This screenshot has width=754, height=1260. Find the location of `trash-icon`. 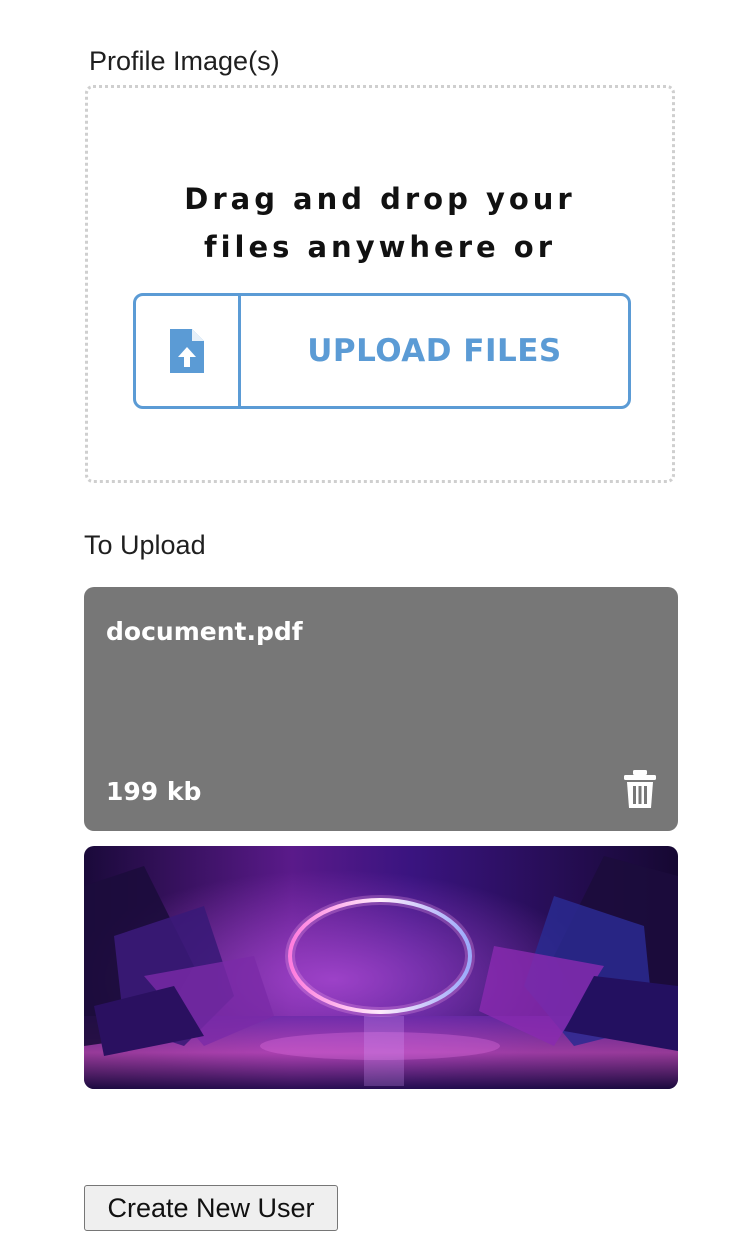

trash-icon is located at coordinates (640, 789).